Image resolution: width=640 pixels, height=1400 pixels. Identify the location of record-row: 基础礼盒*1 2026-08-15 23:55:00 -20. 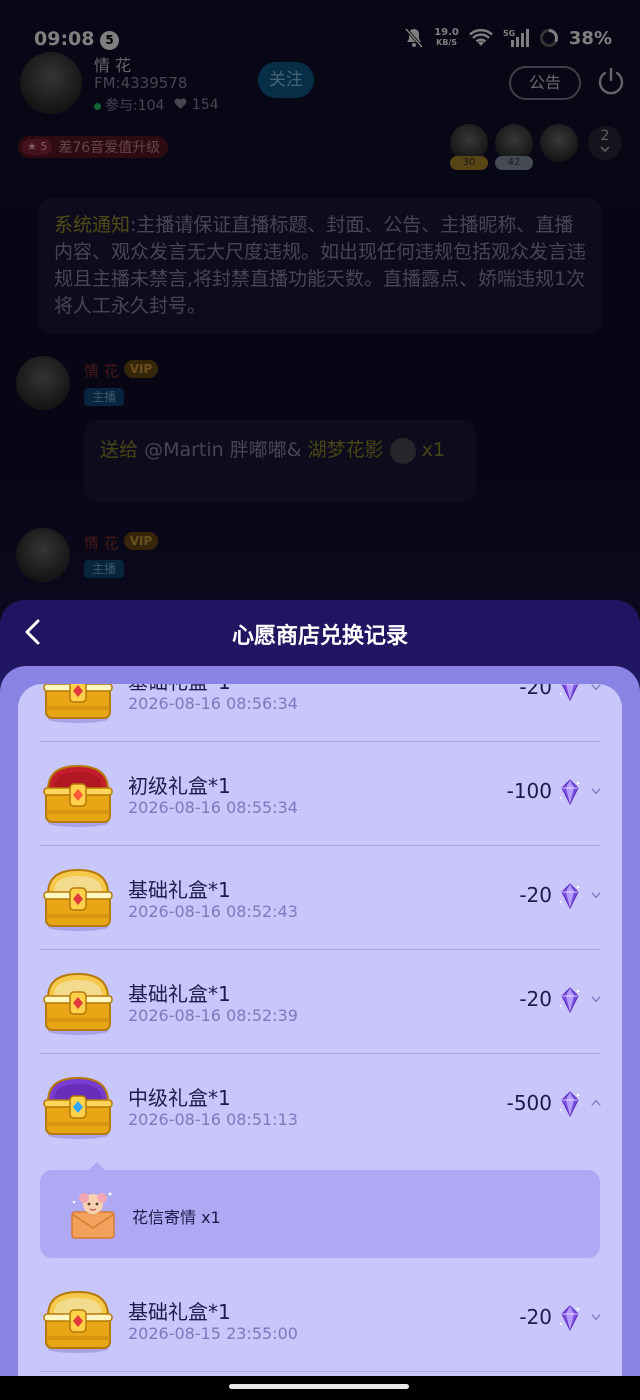
(320, 1320).